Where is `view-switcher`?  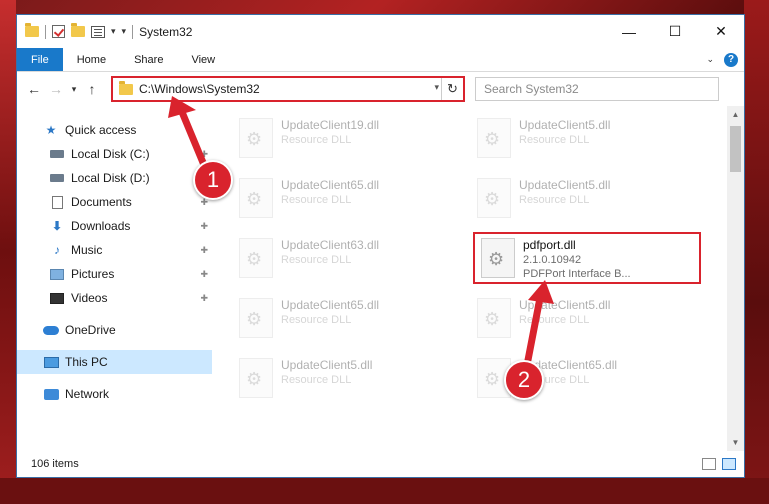 view-switcher is located at coordinates (723, 464).